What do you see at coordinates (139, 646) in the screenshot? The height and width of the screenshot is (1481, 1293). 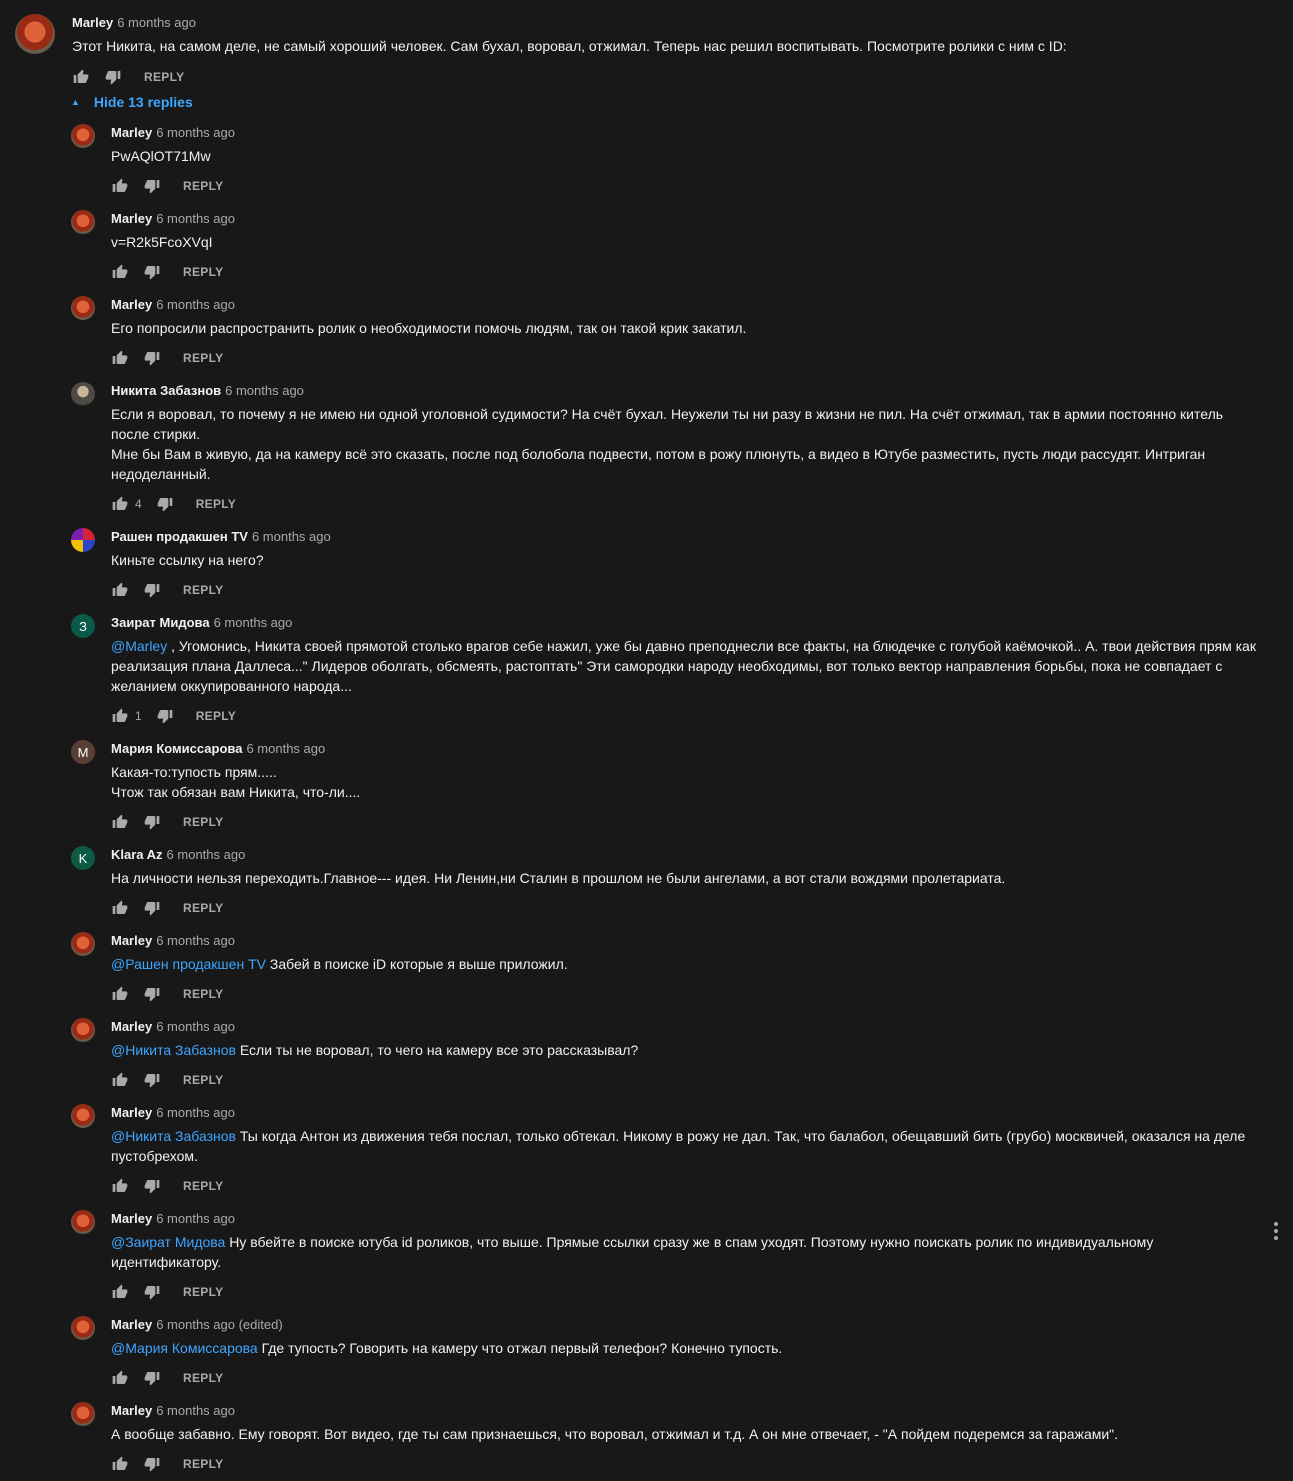 I see `mention-link: @Marley` at bounding box center [139, 646].